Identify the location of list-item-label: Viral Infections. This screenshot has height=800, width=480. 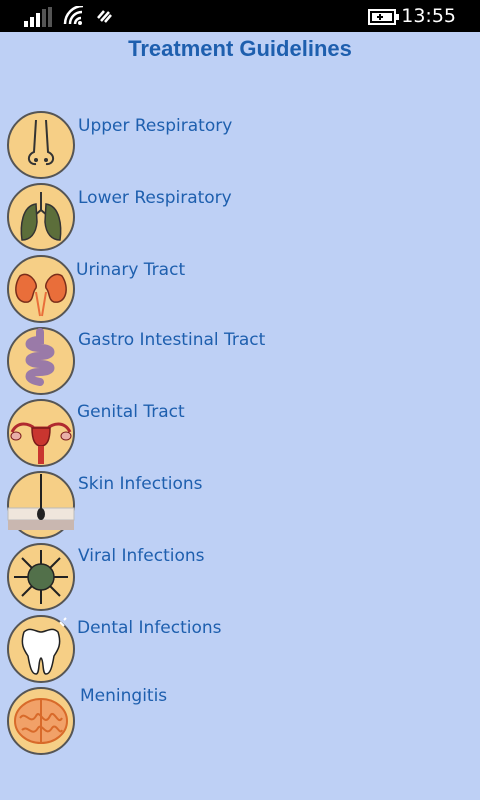
(141, 556).